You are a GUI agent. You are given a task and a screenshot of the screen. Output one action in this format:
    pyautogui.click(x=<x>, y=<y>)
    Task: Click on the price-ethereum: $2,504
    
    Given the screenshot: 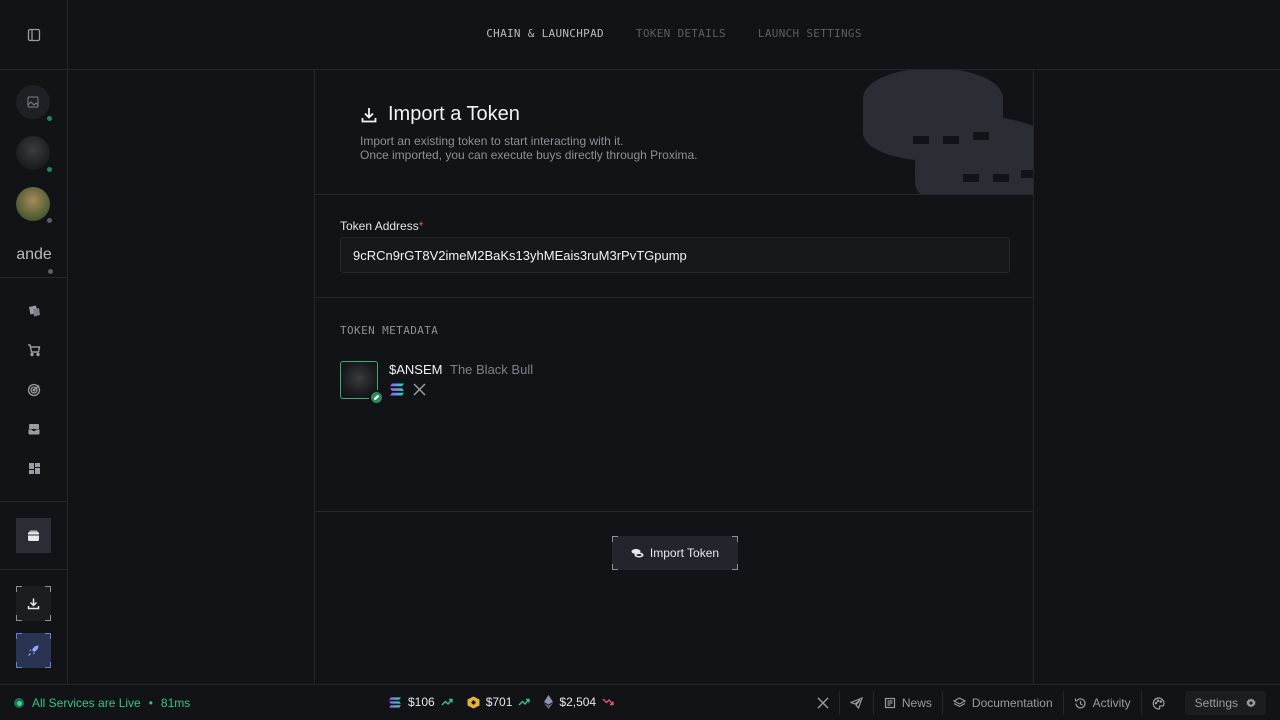 What is the action you would take?
    pyautogui.click(x=579, y=702)
    